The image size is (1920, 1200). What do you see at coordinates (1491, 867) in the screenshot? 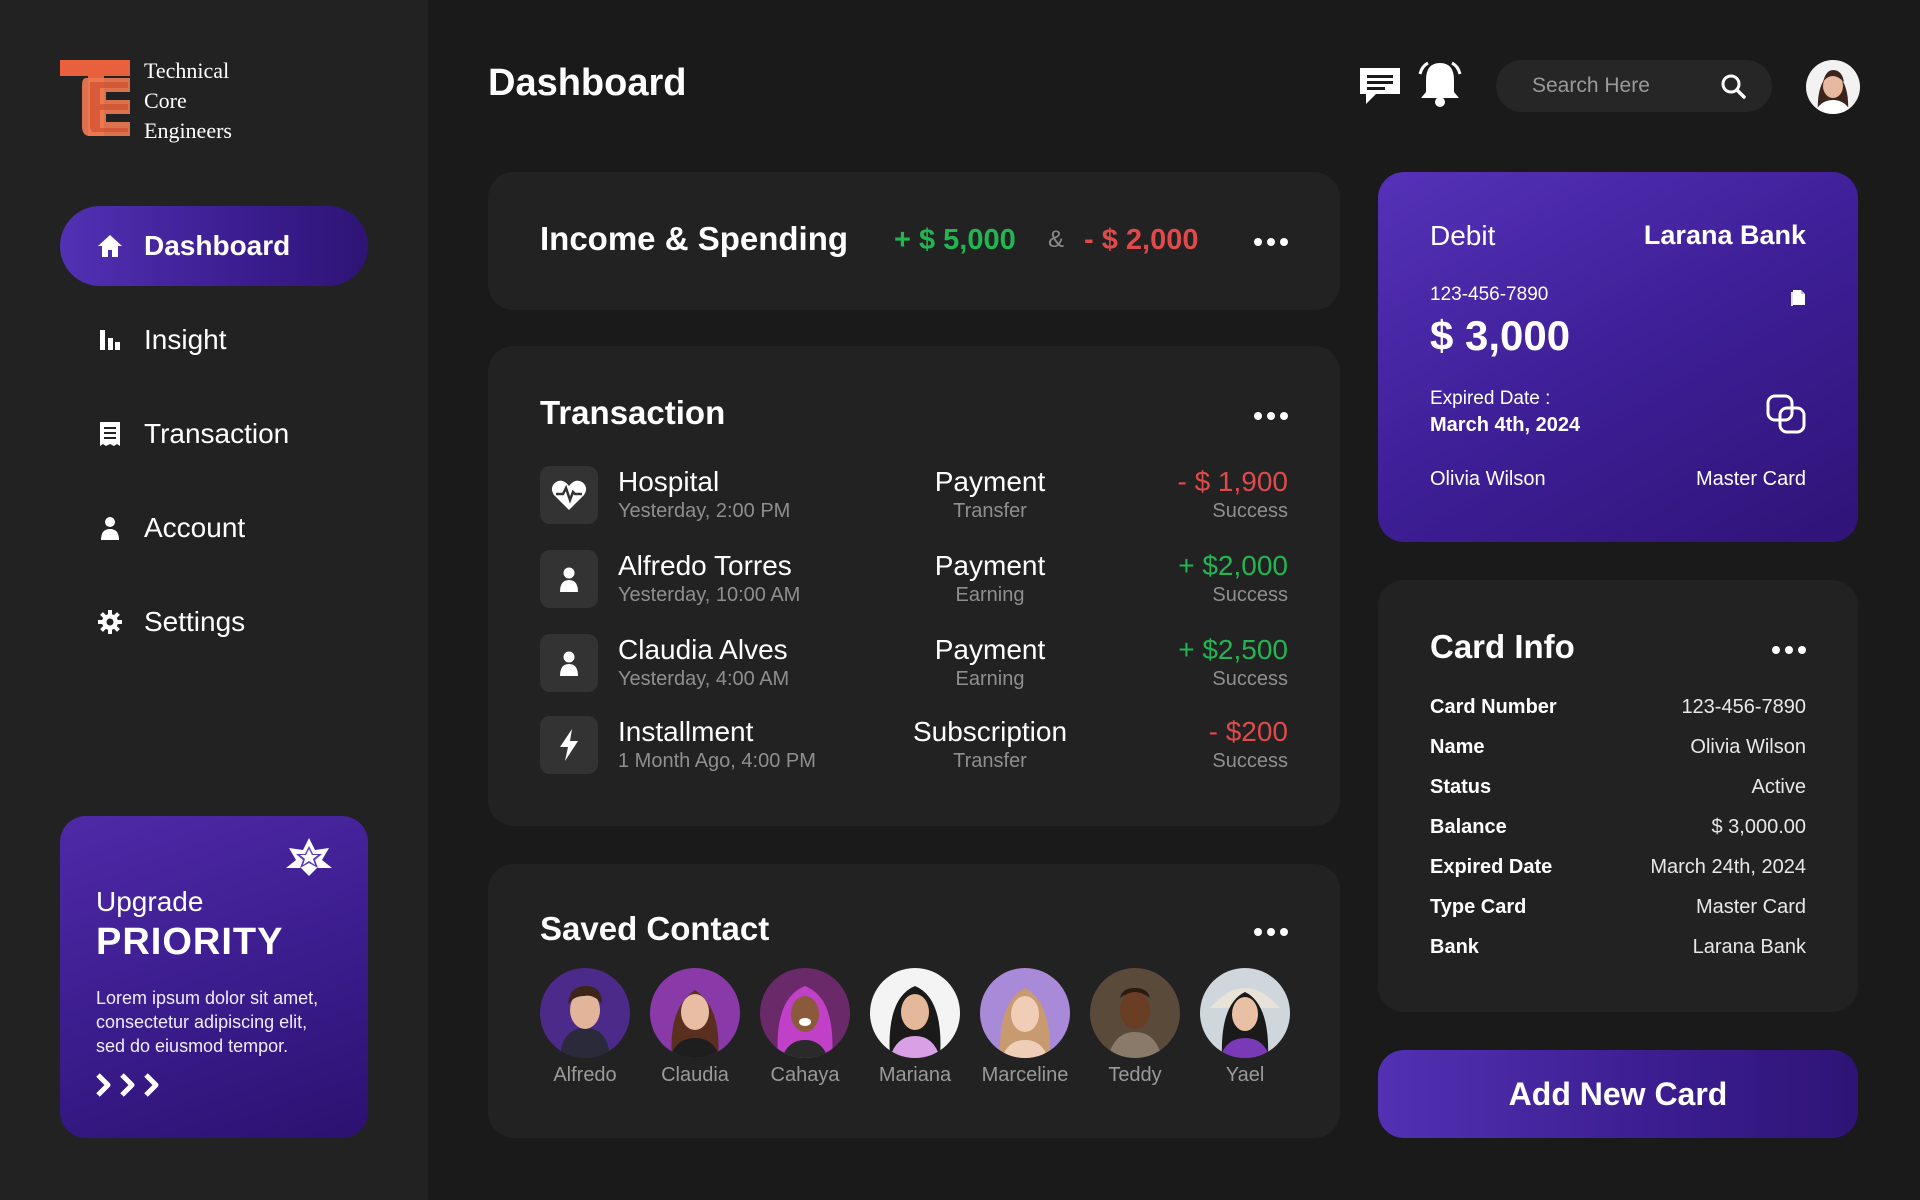
I see `info-key: Expired Date` at bounding box center [1491, 867].